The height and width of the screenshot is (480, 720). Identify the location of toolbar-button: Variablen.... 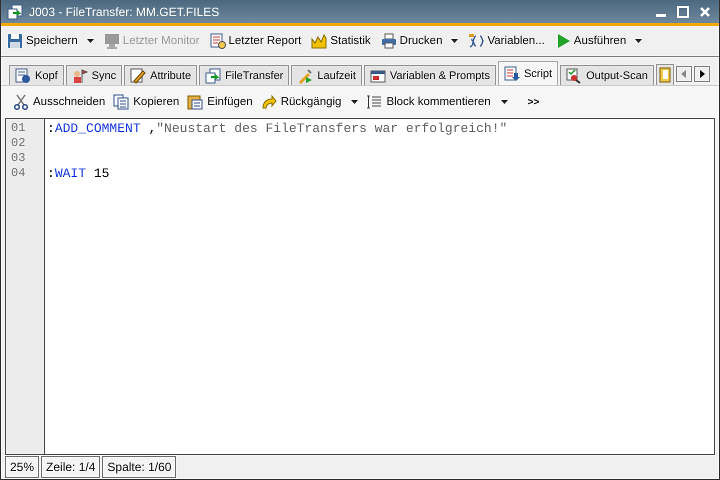
(506, 41).